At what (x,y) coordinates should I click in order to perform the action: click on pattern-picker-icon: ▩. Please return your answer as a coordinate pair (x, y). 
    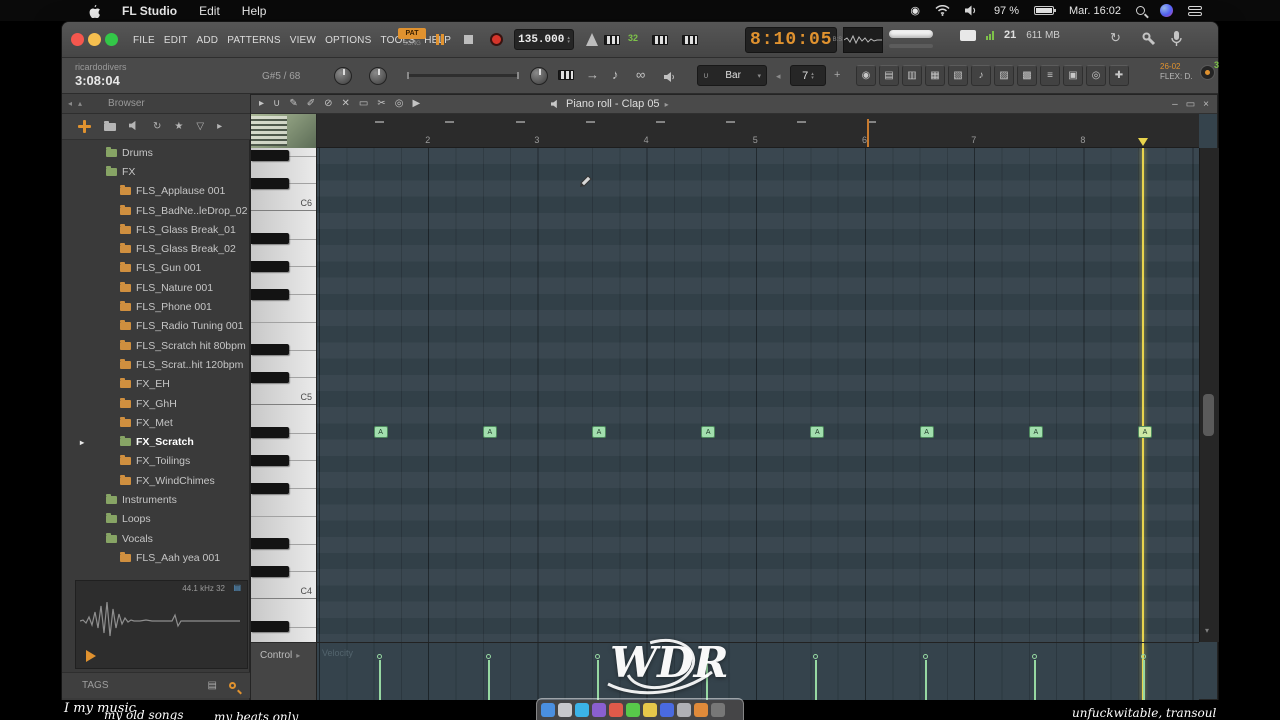
    Looking at the image, I should click on (1027, 75).